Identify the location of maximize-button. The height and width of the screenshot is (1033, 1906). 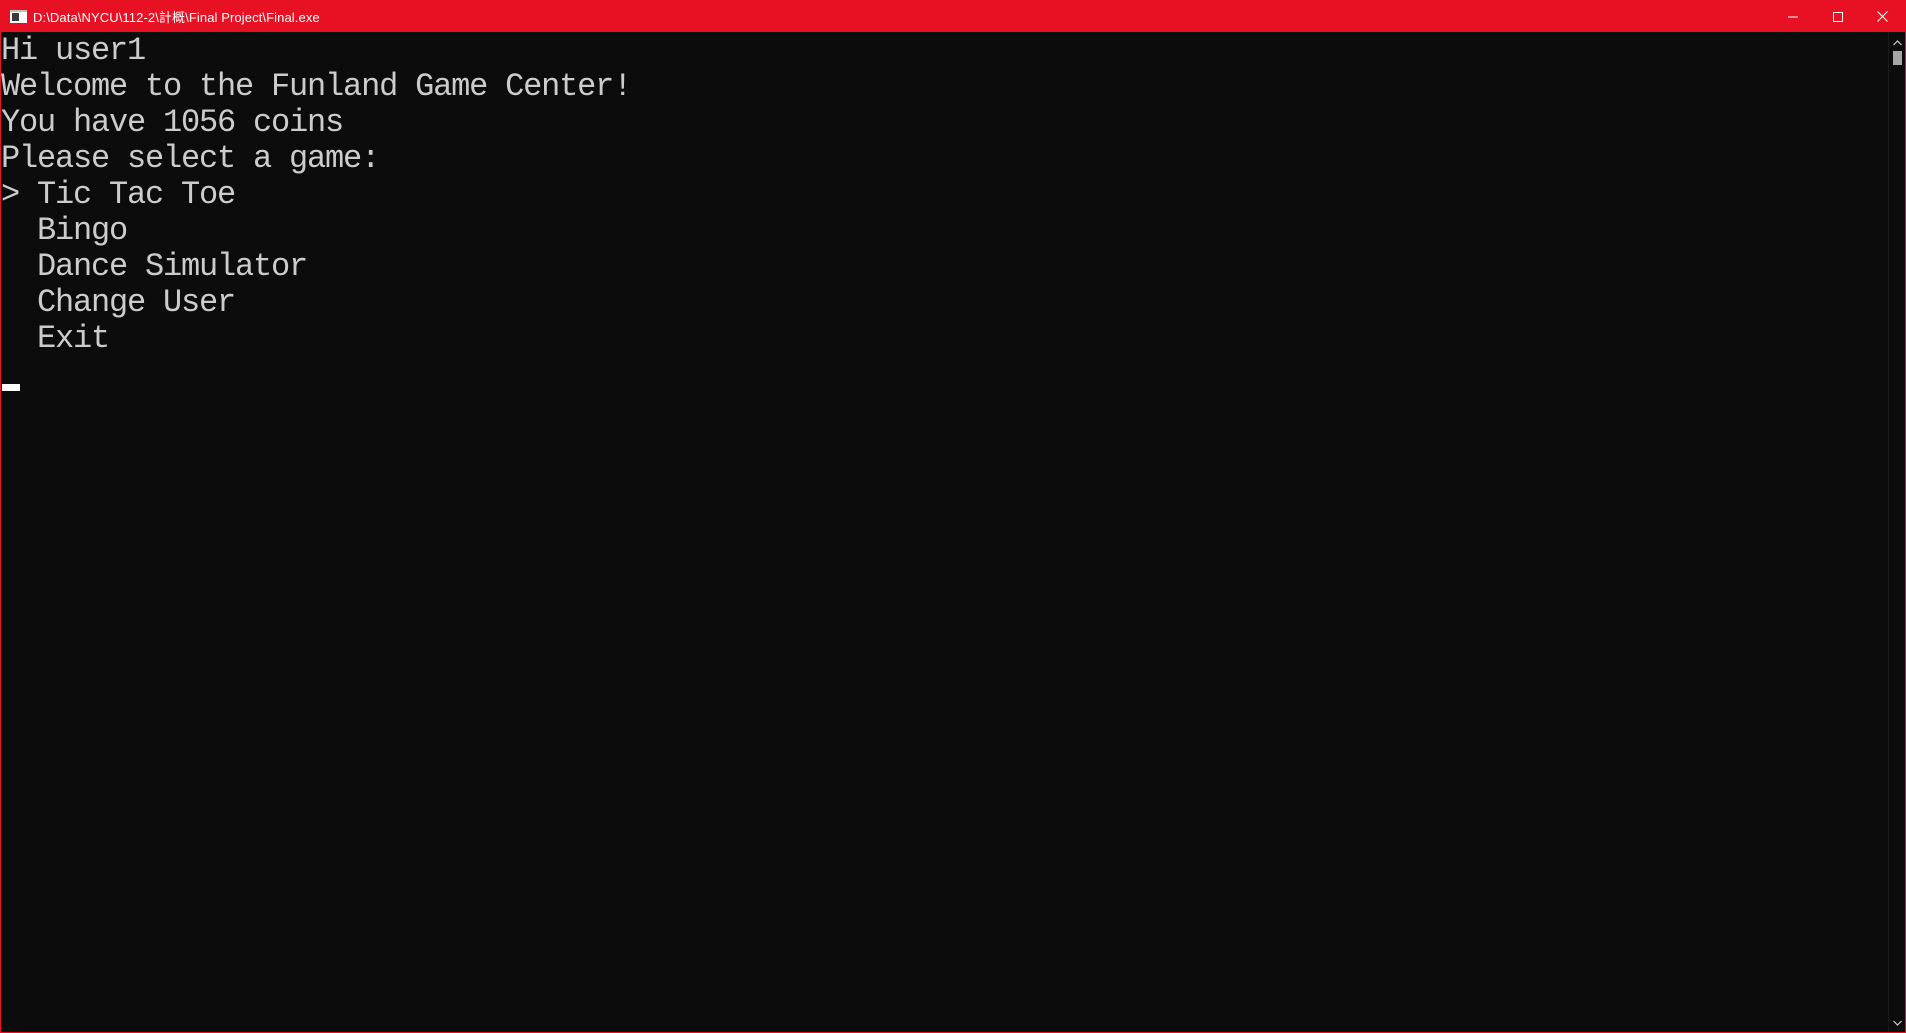
(1837, 16).